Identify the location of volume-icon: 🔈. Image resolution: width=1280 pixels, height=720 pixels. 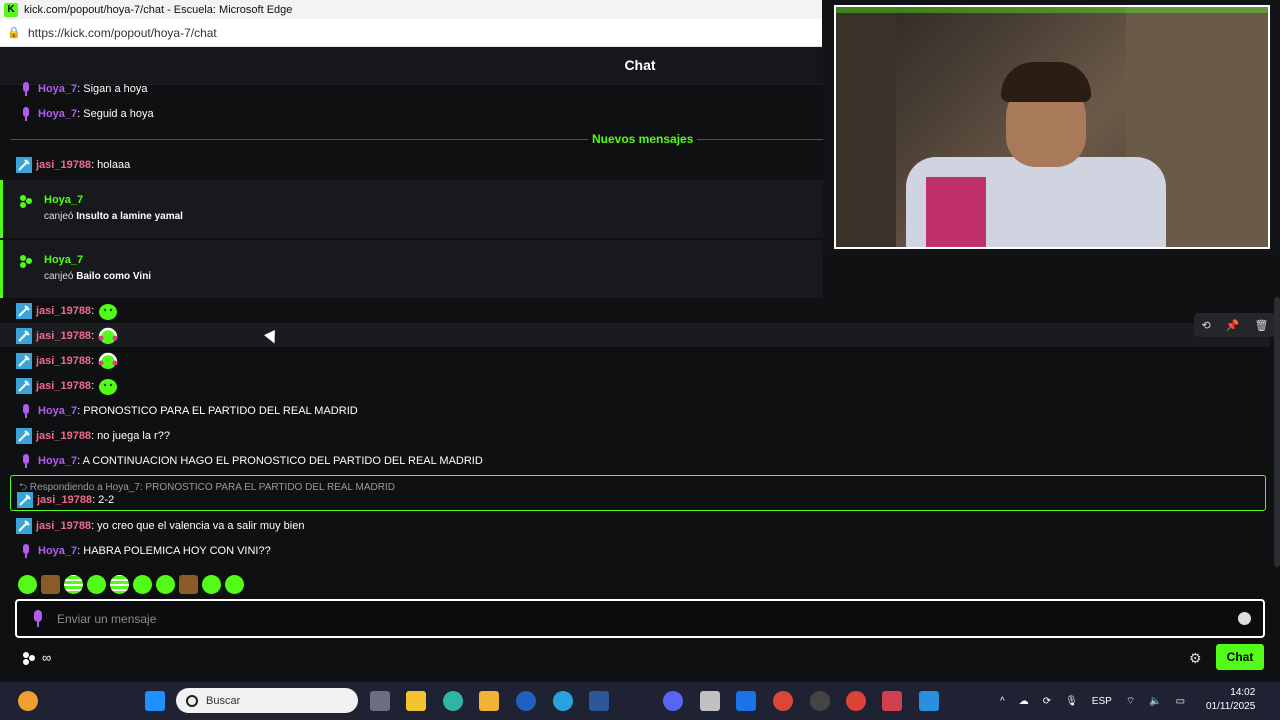
(1155, 701).